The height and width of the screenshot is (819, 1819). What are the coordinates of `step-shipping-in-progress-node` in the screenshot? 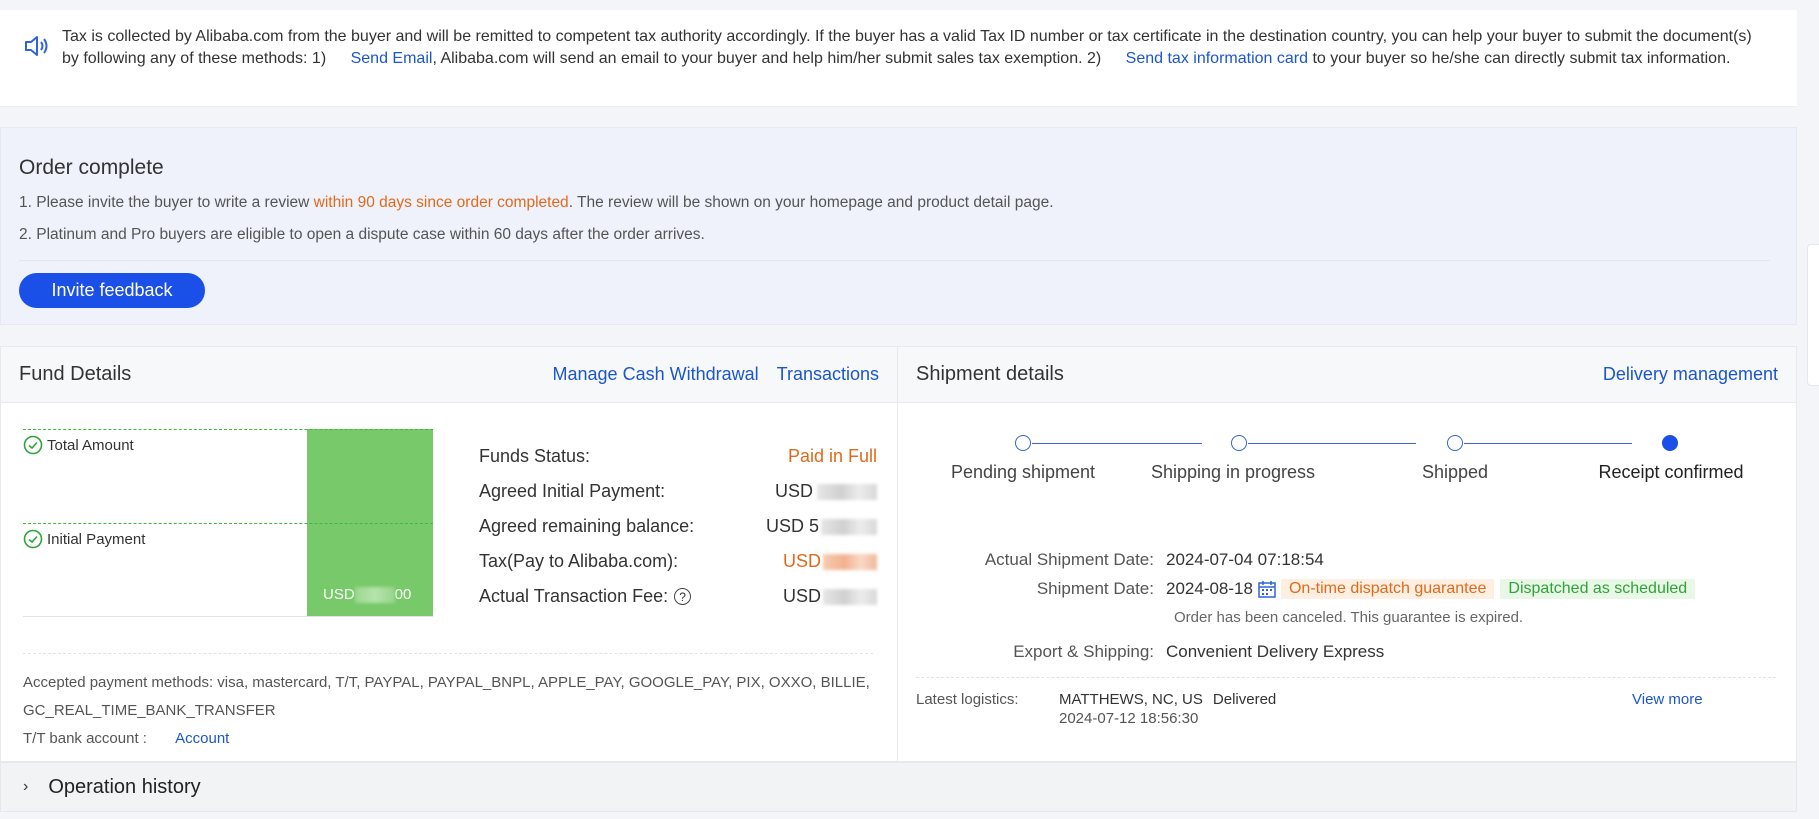 It's located at (1239, 443).